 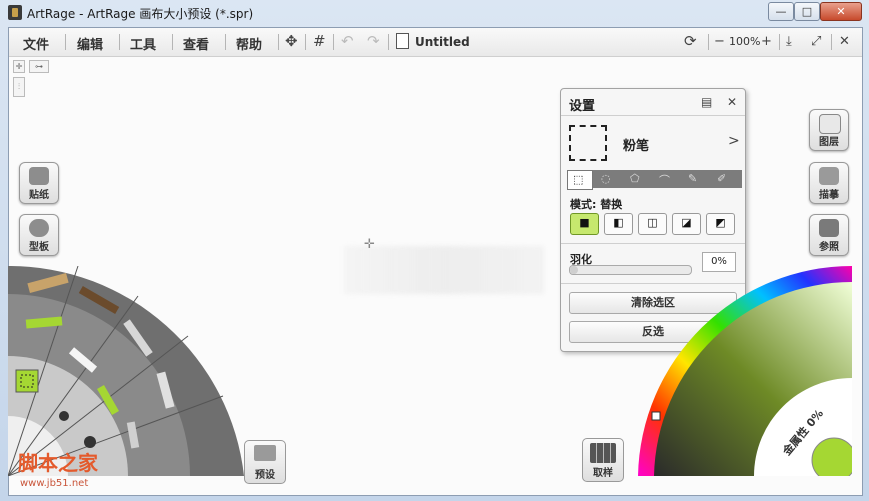 I want to click on transform-icon: ✥, so click(x=291, y=41).